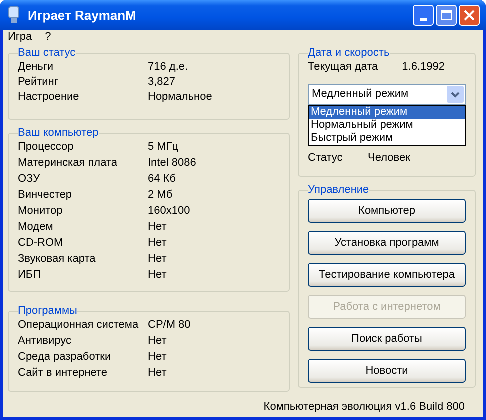  Describe the element at coordinates (36, 227) in the screenshot. I see `field-label: Модем` at that location.